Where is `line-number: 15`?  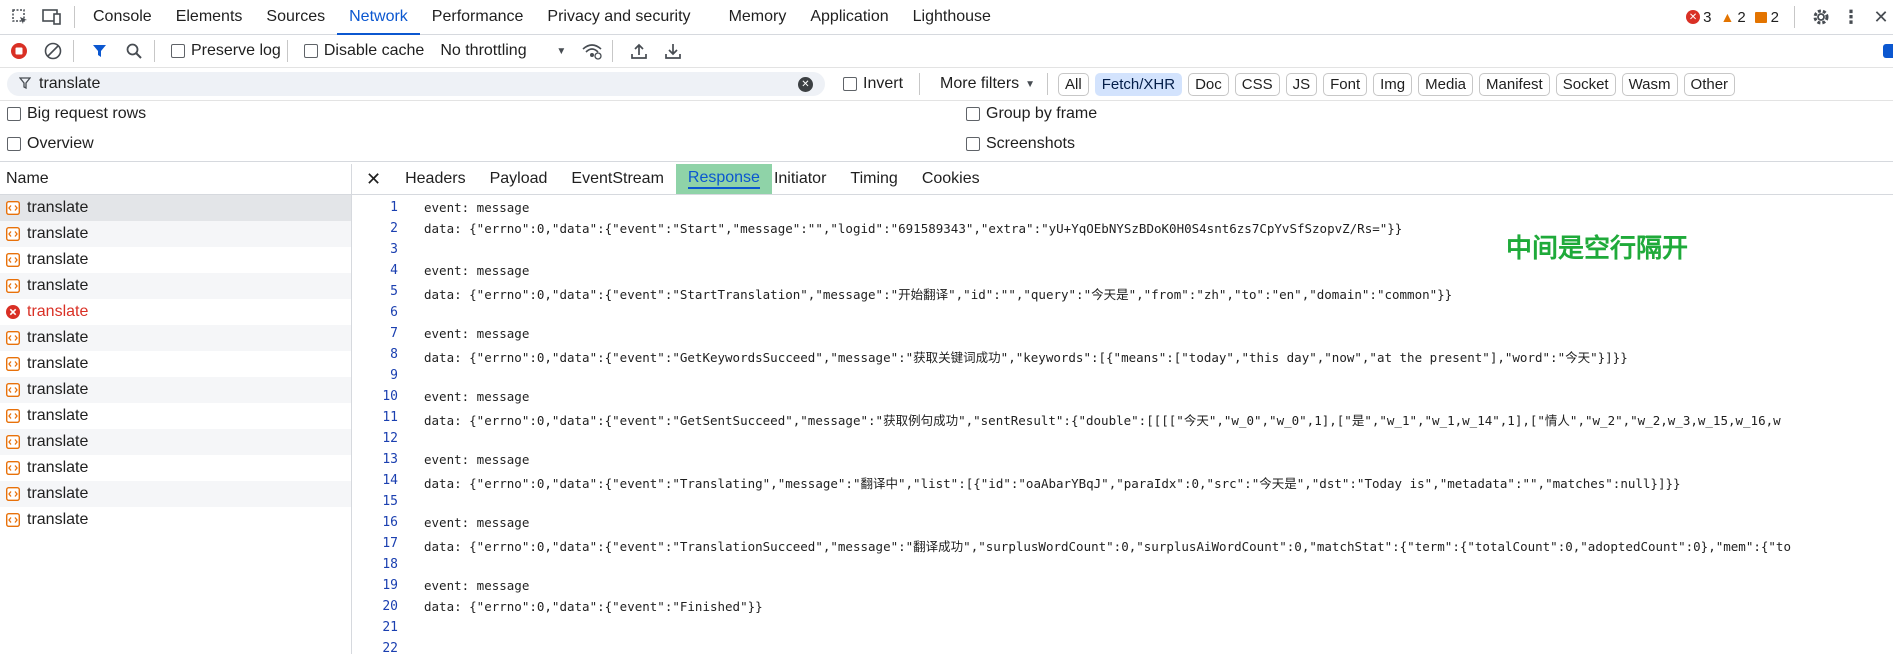
line-number: 15 is located at coordinates (390, 501).